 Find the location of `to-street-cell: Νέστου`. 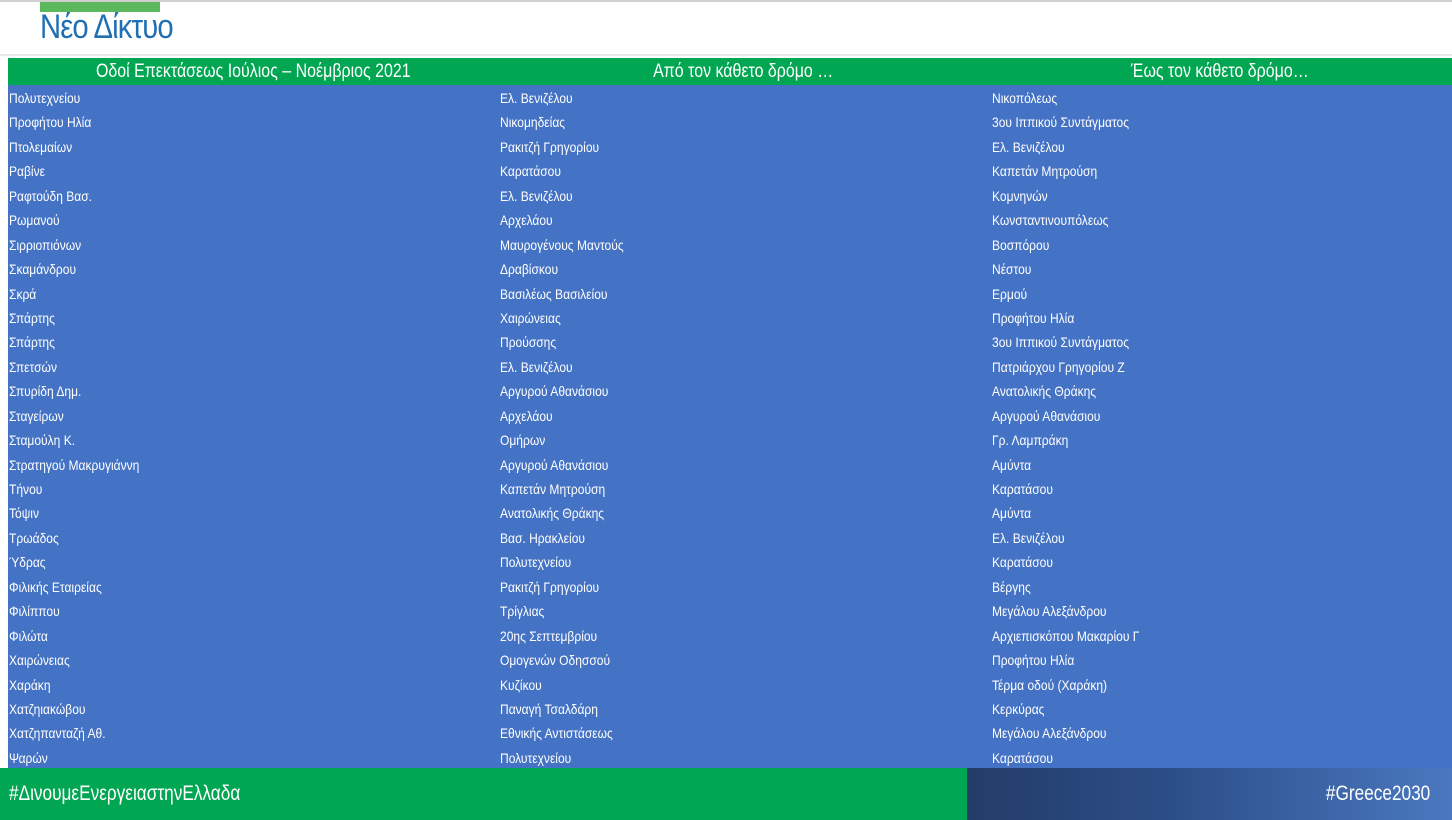

to-street-cell: Νέστου is located at coordinates (1012, 269).